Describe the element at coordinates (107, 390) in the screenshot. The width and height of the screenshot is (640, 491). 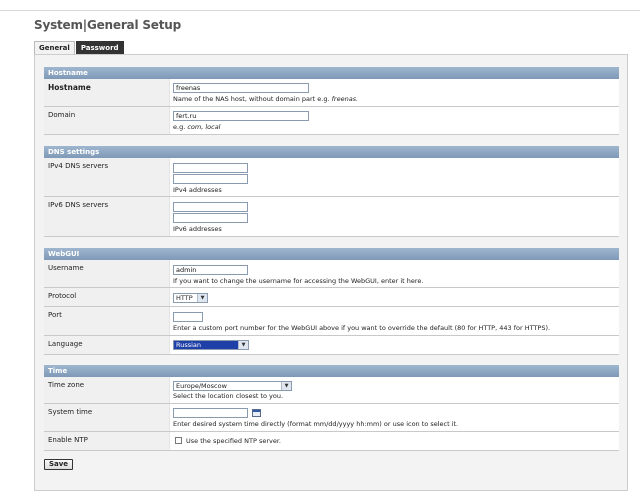
I see `timezone-label: Time zone` at that location.